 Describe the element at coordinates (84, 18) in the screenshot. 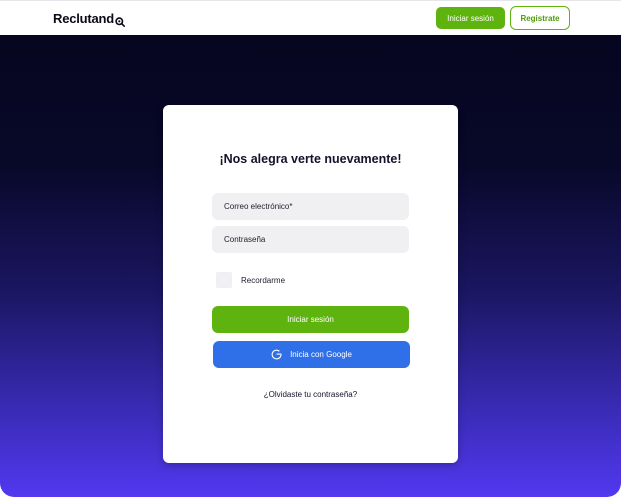

I see `logo-text: Reclutand` at that location.